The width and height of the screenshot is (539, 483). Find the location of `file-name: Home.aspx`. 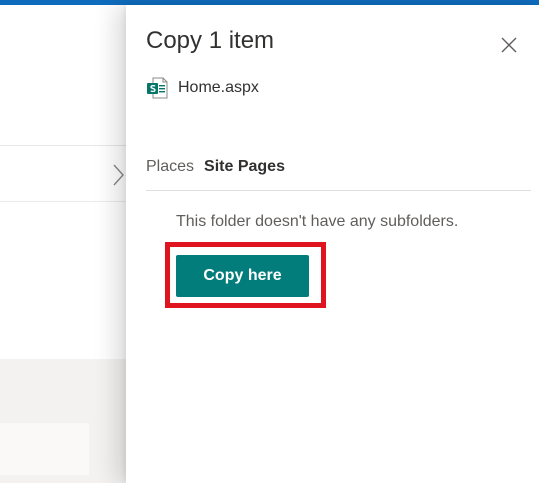

file-name: Home.aspx is located at coordinates (218, 87).